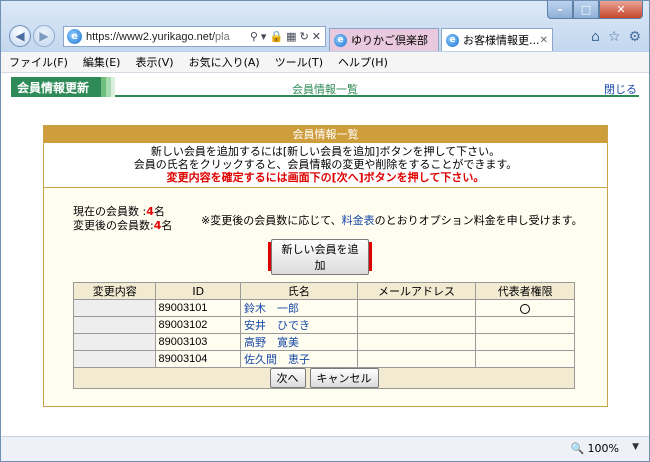 Image resolution: width=650 pixels, height=462 pixels. I want to click on menu-help: ヘルプ(H), so click(363, 62).